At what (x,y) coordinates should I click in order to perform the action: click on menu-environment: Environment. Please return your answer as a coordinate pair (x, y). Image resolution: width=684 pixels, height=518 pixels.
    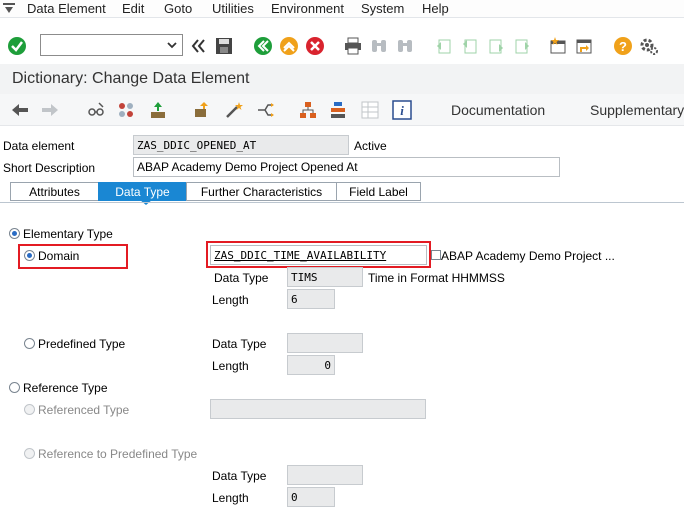
    Looking at the image, I should click on (307, 8).